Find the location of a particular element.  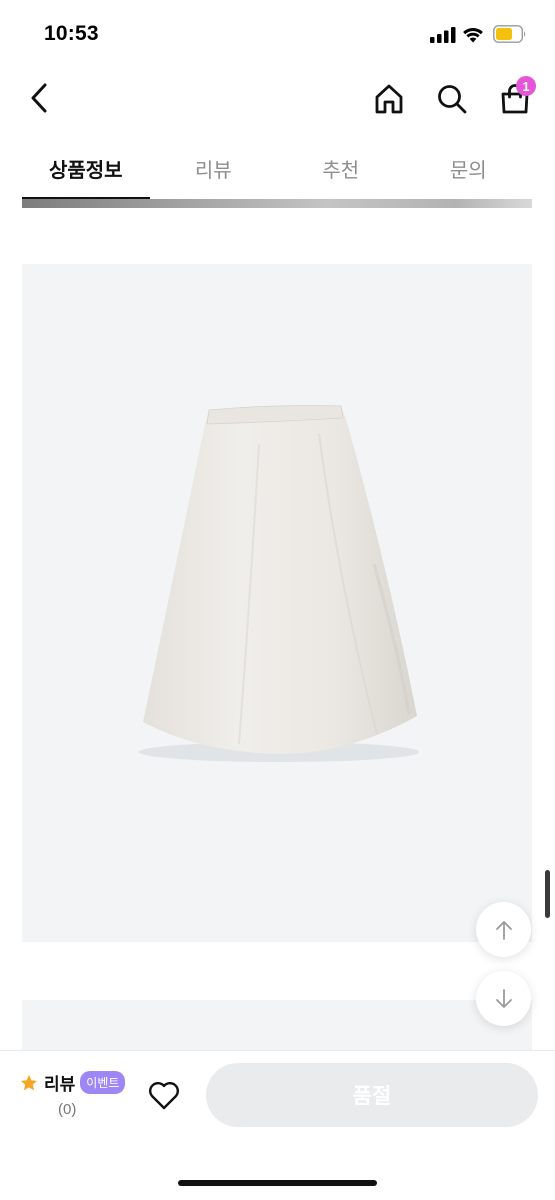

tab-recommend: 추천 is located at coordinates (341, 169).